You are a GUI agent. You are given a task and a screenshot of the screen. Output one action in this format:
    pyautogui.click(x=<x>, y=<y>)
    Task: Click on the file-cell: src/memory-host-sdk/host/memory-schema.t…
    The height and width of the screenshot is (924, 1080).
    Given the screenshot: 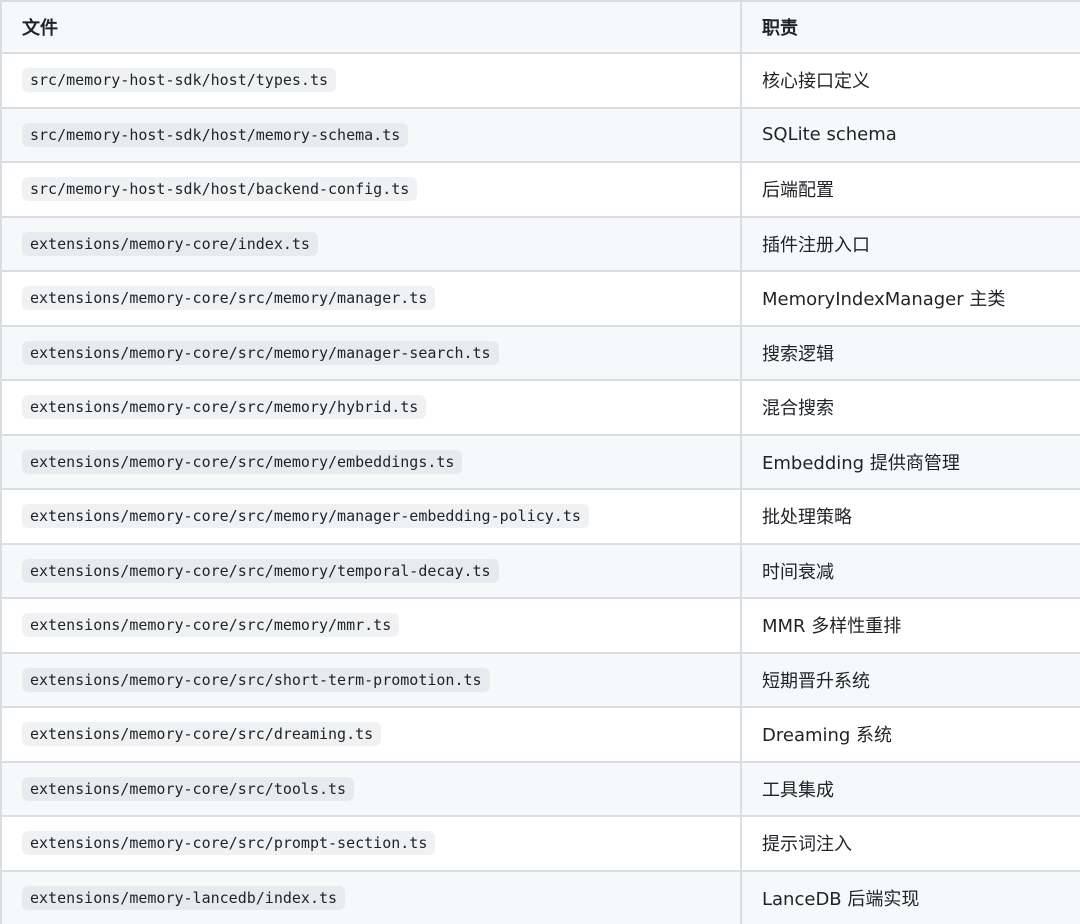 What is the action you would take?
    pyautogui.click(x=371, y=134)
    